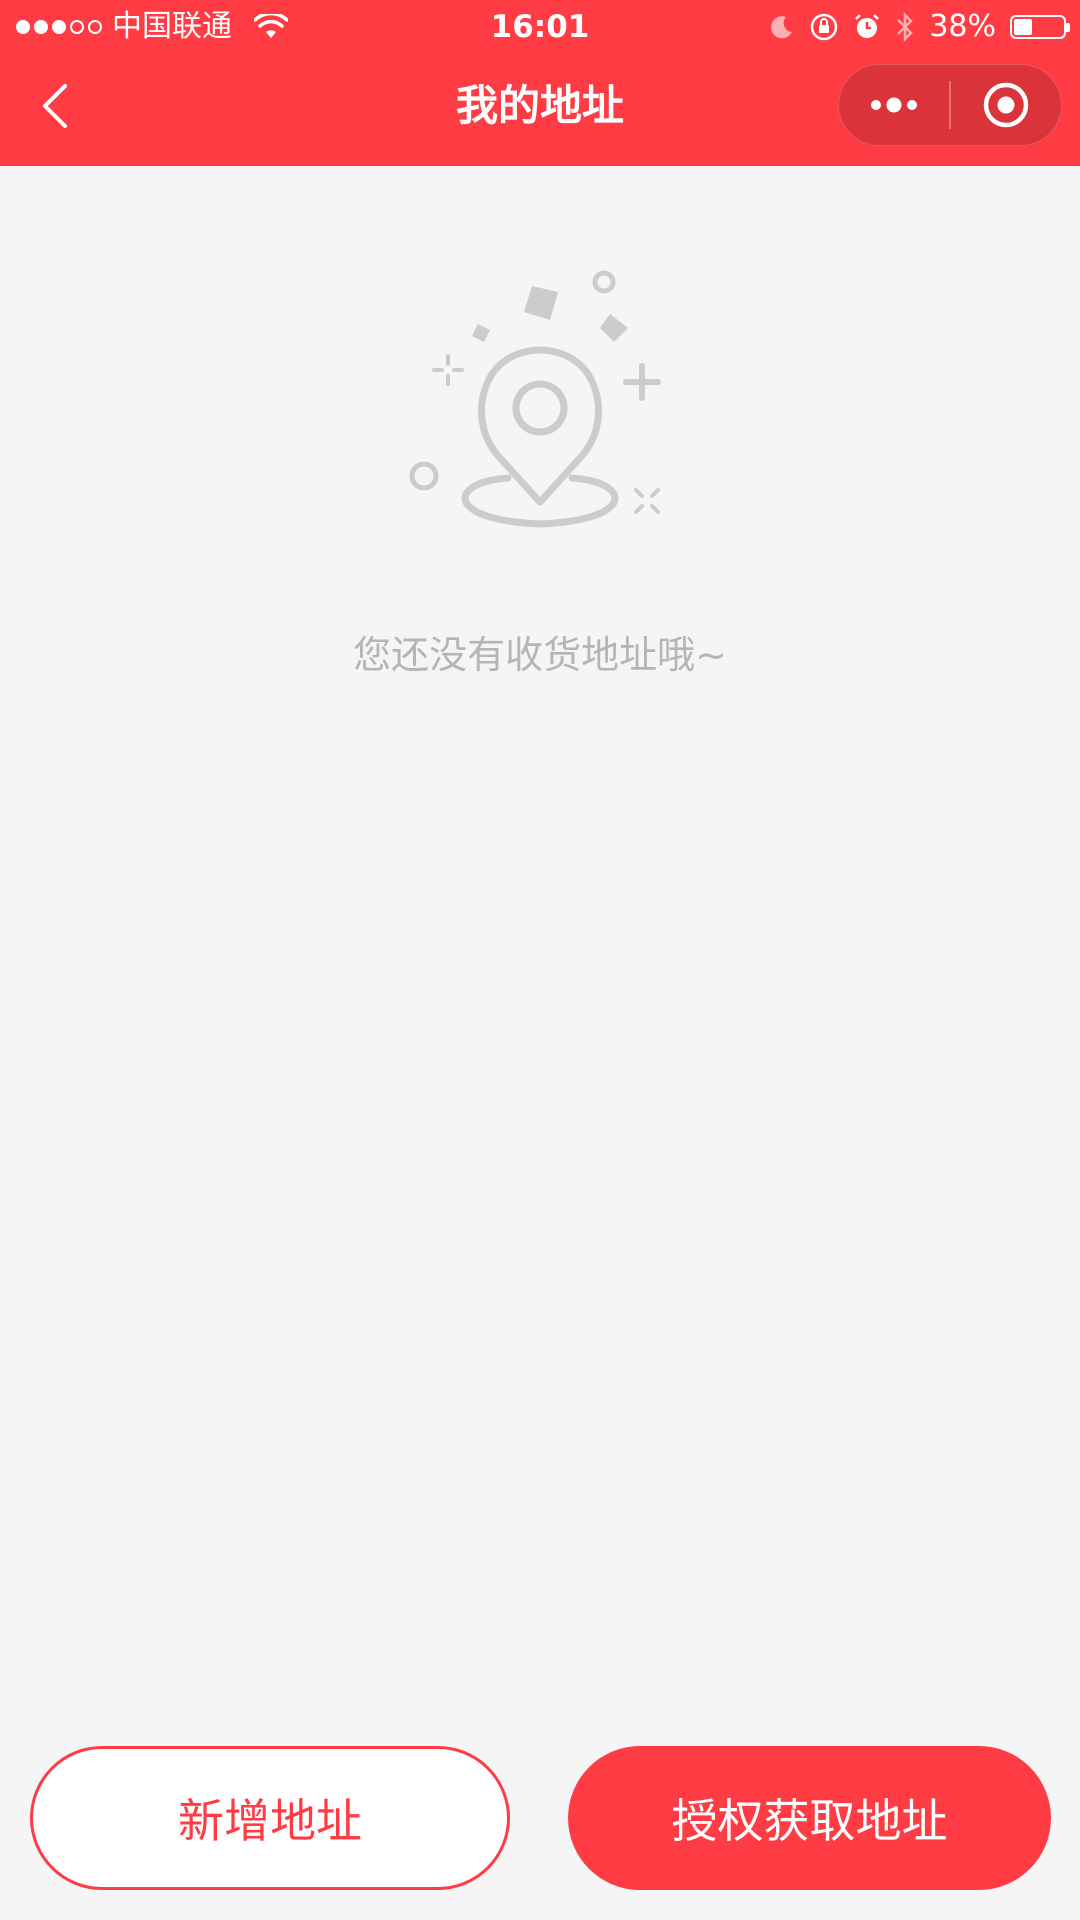 The width and height of the screenshot is (1080, 1920). What do you see at coordinates (1040, 27) in the screenshot?
I see `battery-icon` at bounding box center [1040, 27].